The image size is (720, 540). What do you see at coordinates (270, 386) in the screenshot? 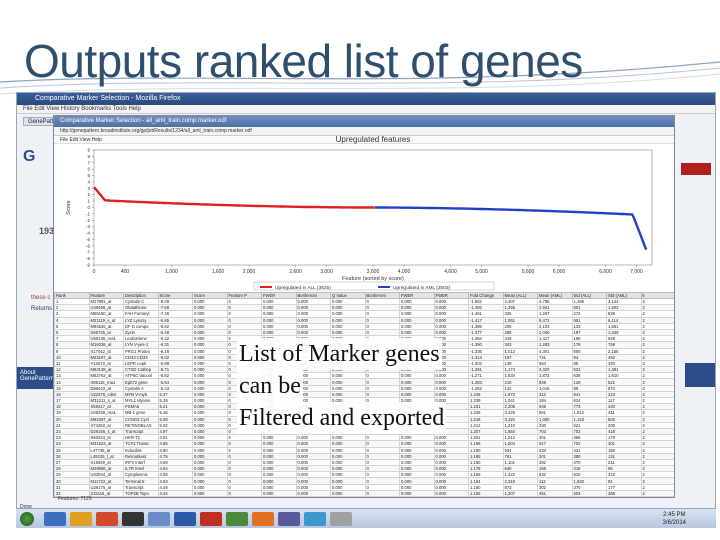
I see `overlay-line-2: can be` at bounding box center [270, 386].